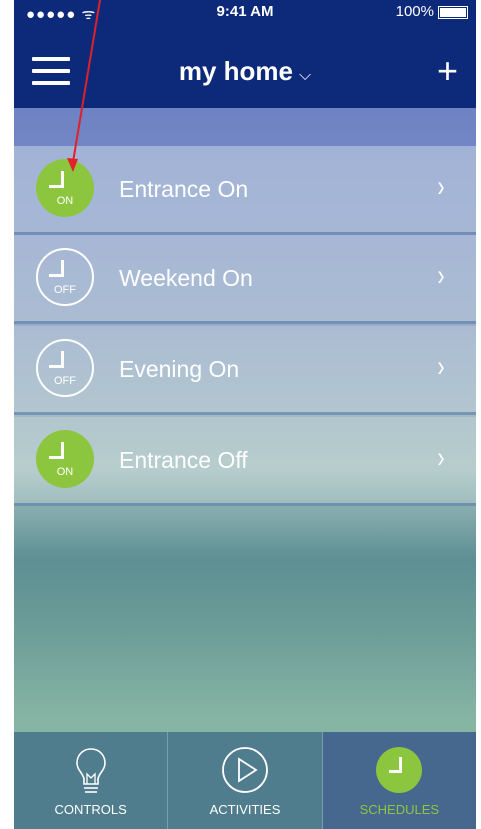 Image resolution: width=481 pixels, height=829 pixels. I want to click on annotation-arrow, so click(84, 86).